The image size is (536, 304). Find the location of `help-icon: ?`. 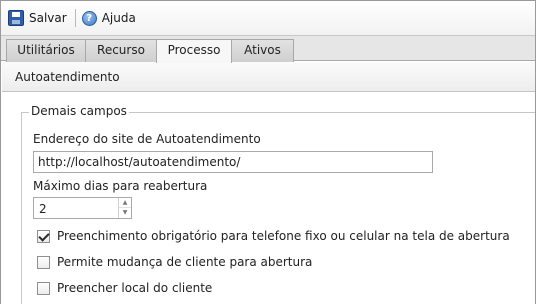

help-icon: ? is located at coordinates (89, 18).